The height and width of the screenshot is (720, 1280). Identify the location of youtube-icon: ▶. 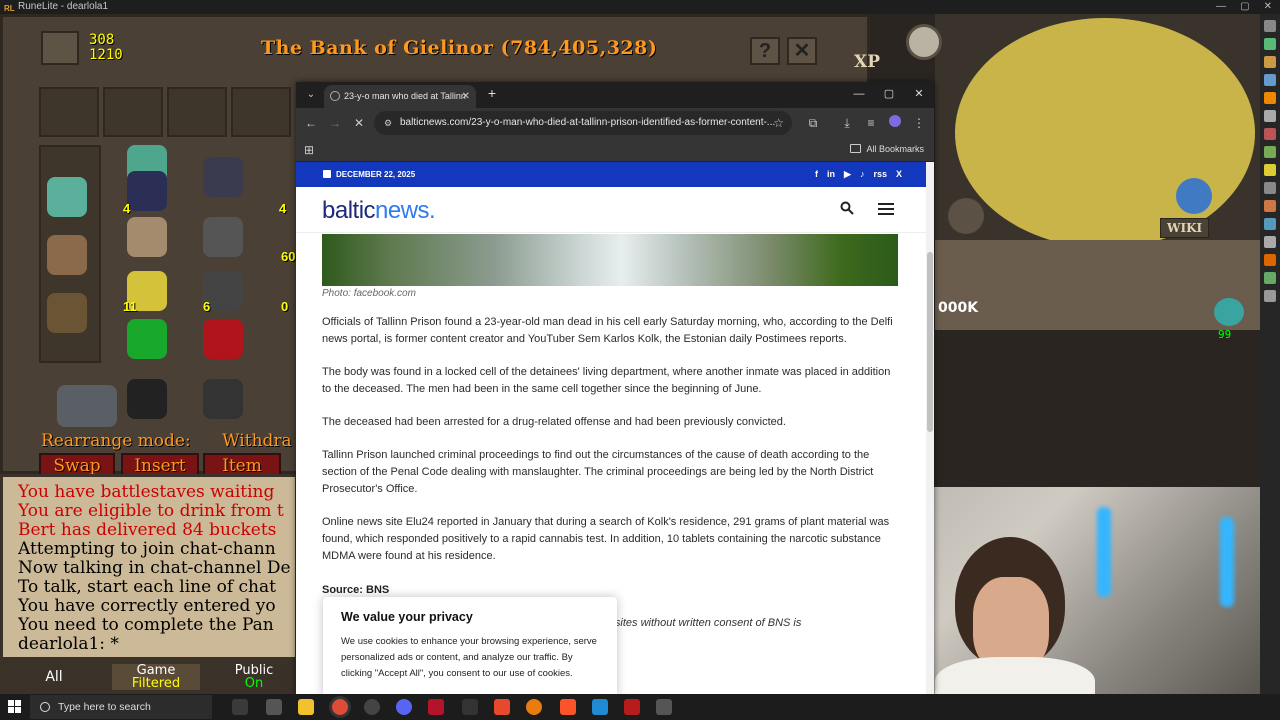
(847, 174).